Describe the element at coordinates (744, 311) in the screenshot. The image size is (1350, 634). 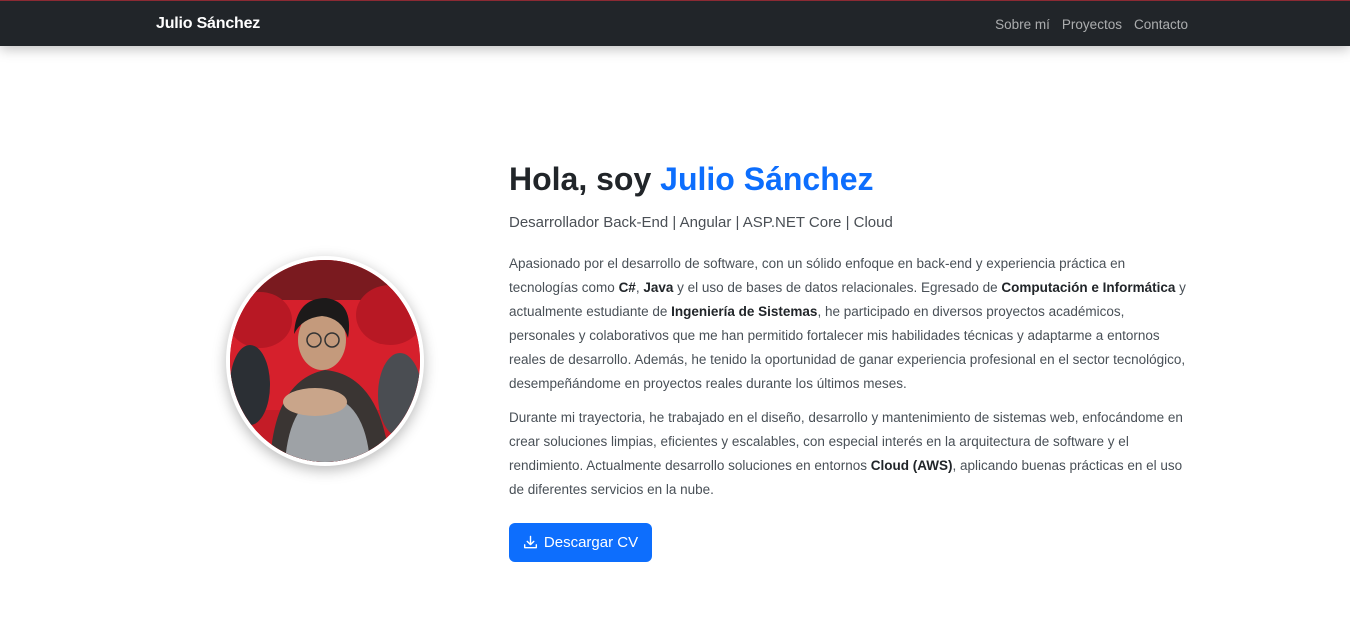
I see `bio-strong: Ingeniería de Sistemas` at that location.